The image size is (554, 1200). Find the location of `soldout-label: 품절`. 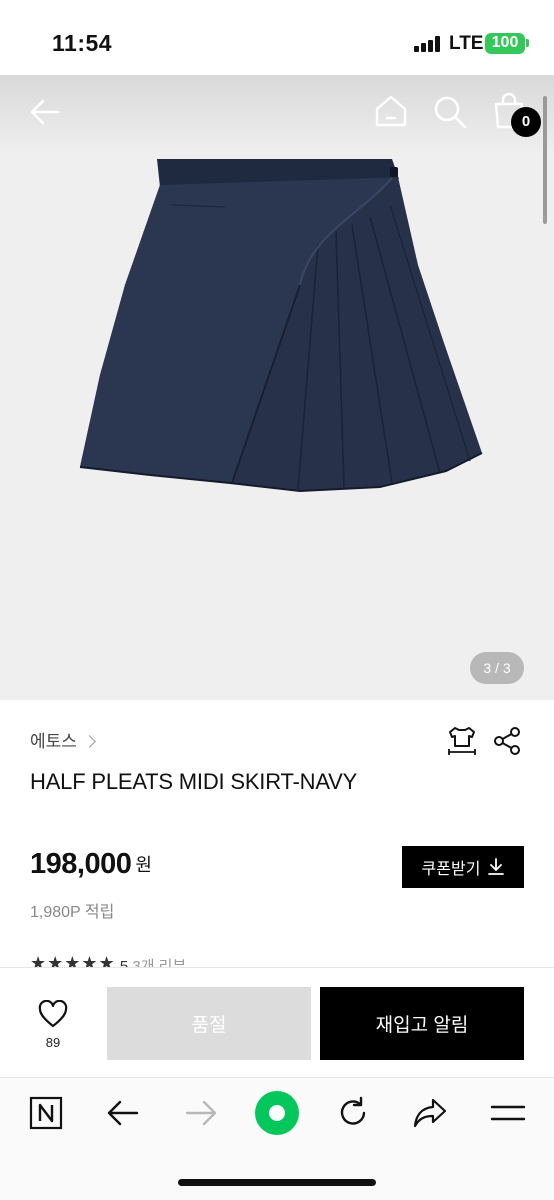

soldout-label: 품절 is located at coordinates (209, 1025).